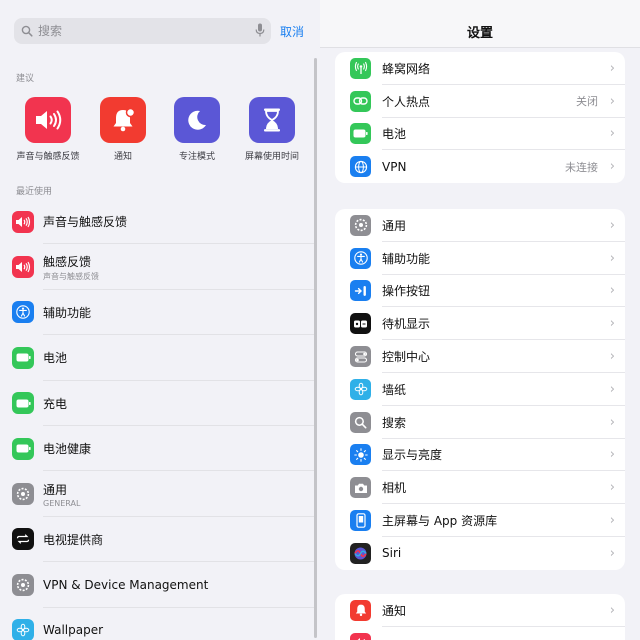 Image resolution: width=640 pixels, height=640 pixels. What do you see at coordinates (480, 1) in the screenshot?
I see `status-bar` at bounding box center [480, 1].